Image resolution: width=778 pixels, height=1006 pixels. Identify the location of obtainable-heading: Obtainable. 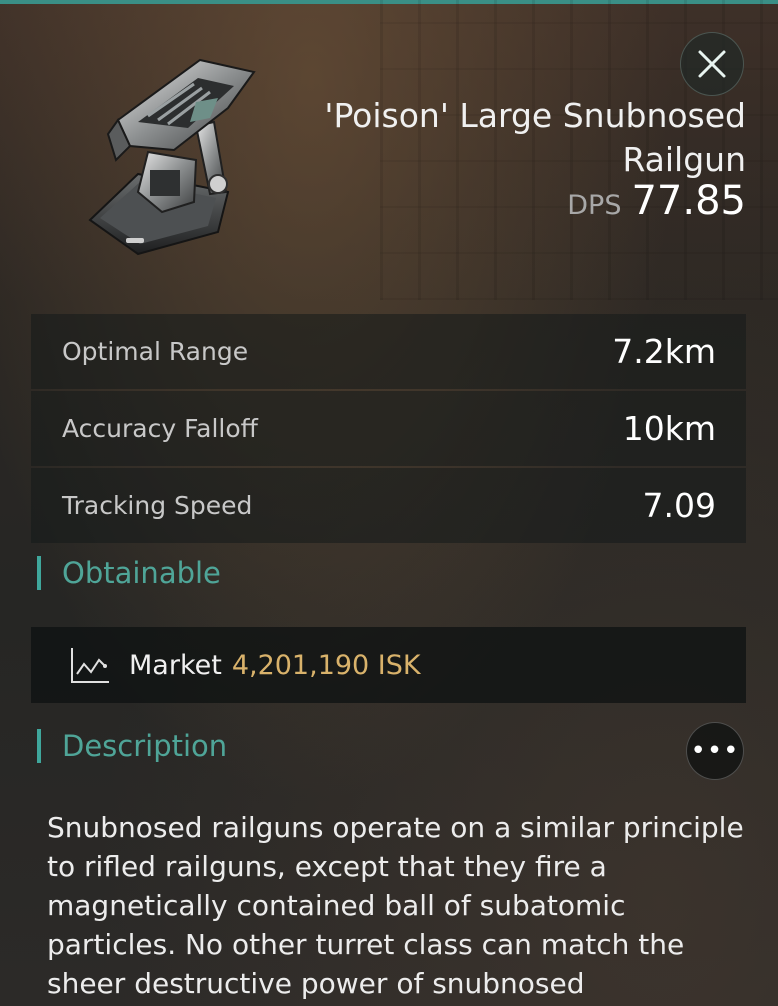
(129, 573).